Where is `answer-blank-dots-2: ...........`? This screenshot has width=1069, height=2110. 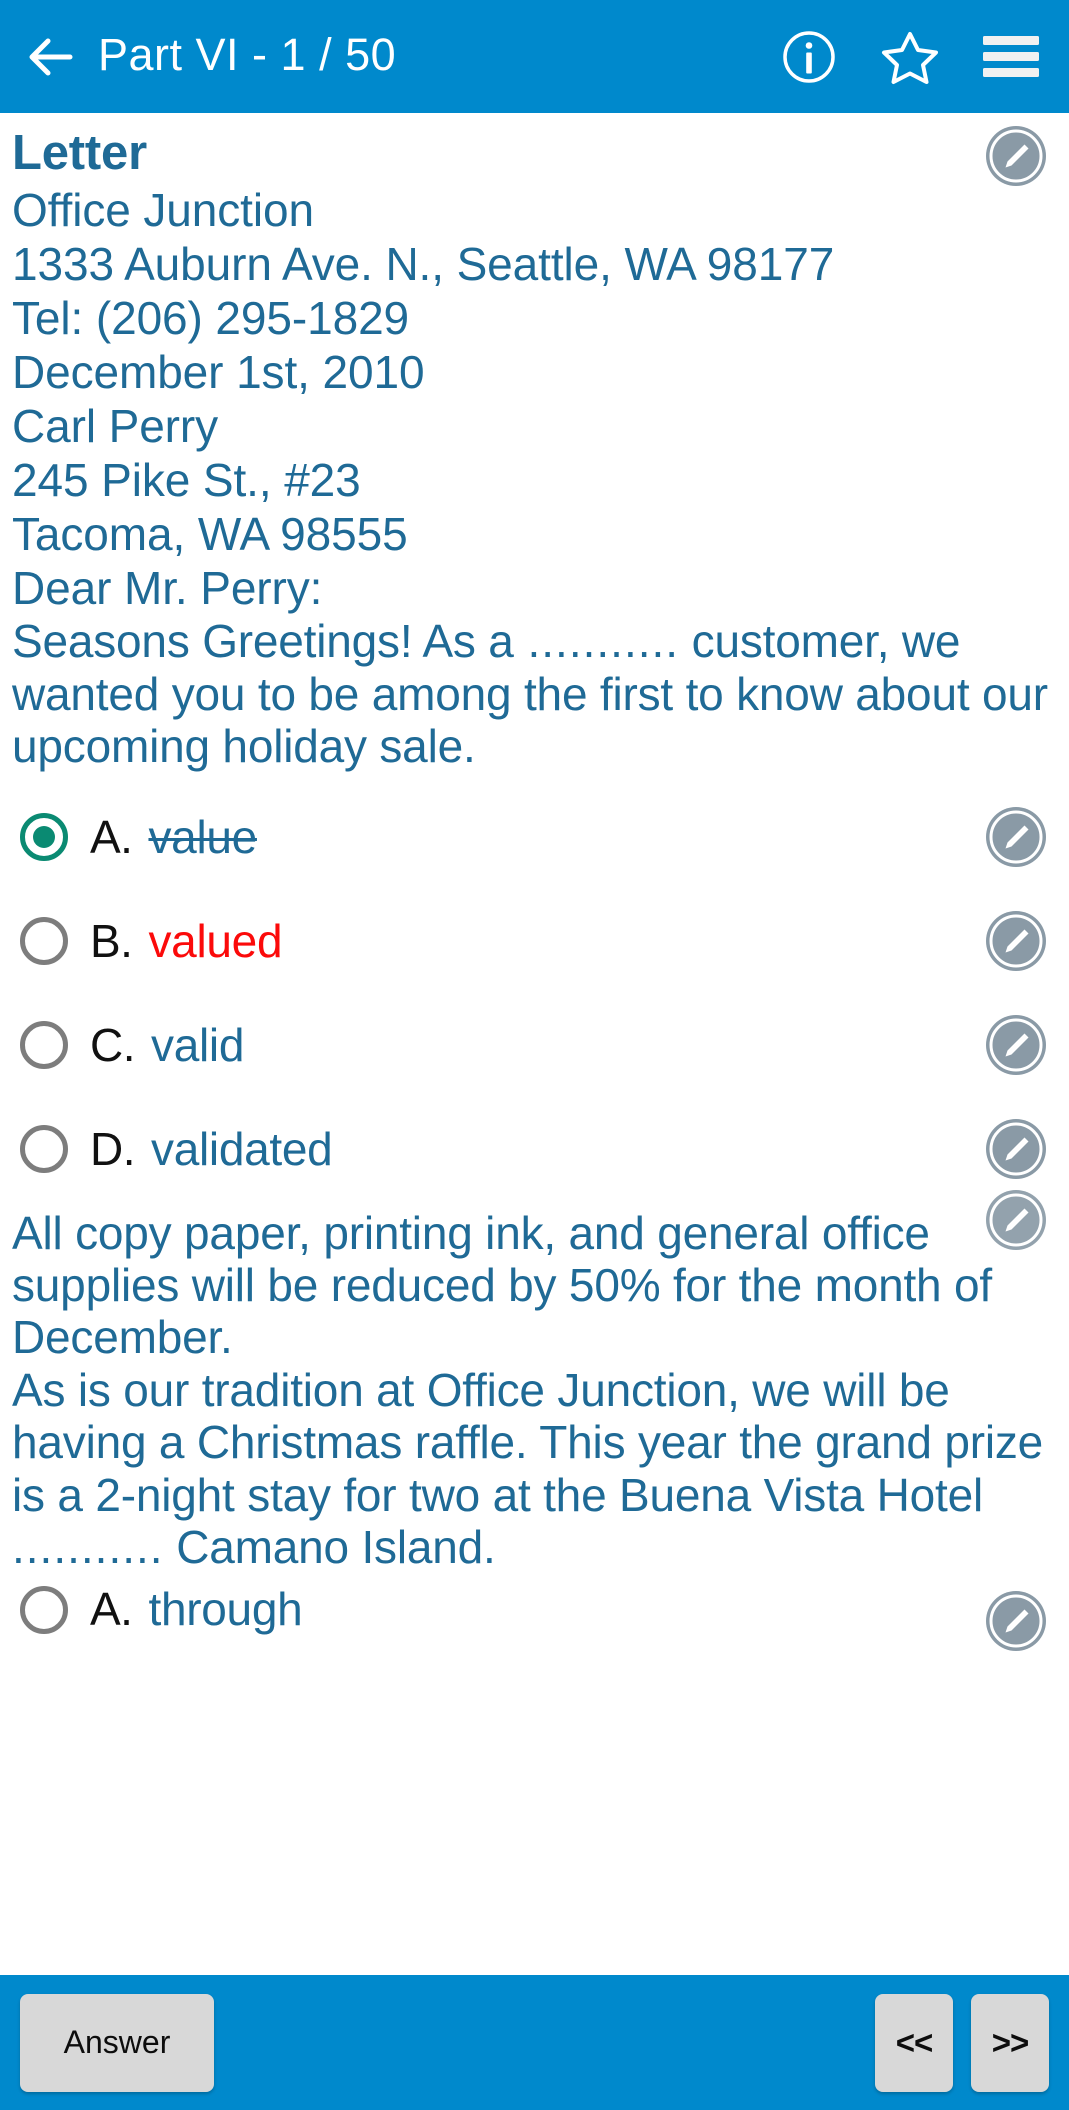 answer-blank-dots-2: ........... is located at coordinates (88, 1547).